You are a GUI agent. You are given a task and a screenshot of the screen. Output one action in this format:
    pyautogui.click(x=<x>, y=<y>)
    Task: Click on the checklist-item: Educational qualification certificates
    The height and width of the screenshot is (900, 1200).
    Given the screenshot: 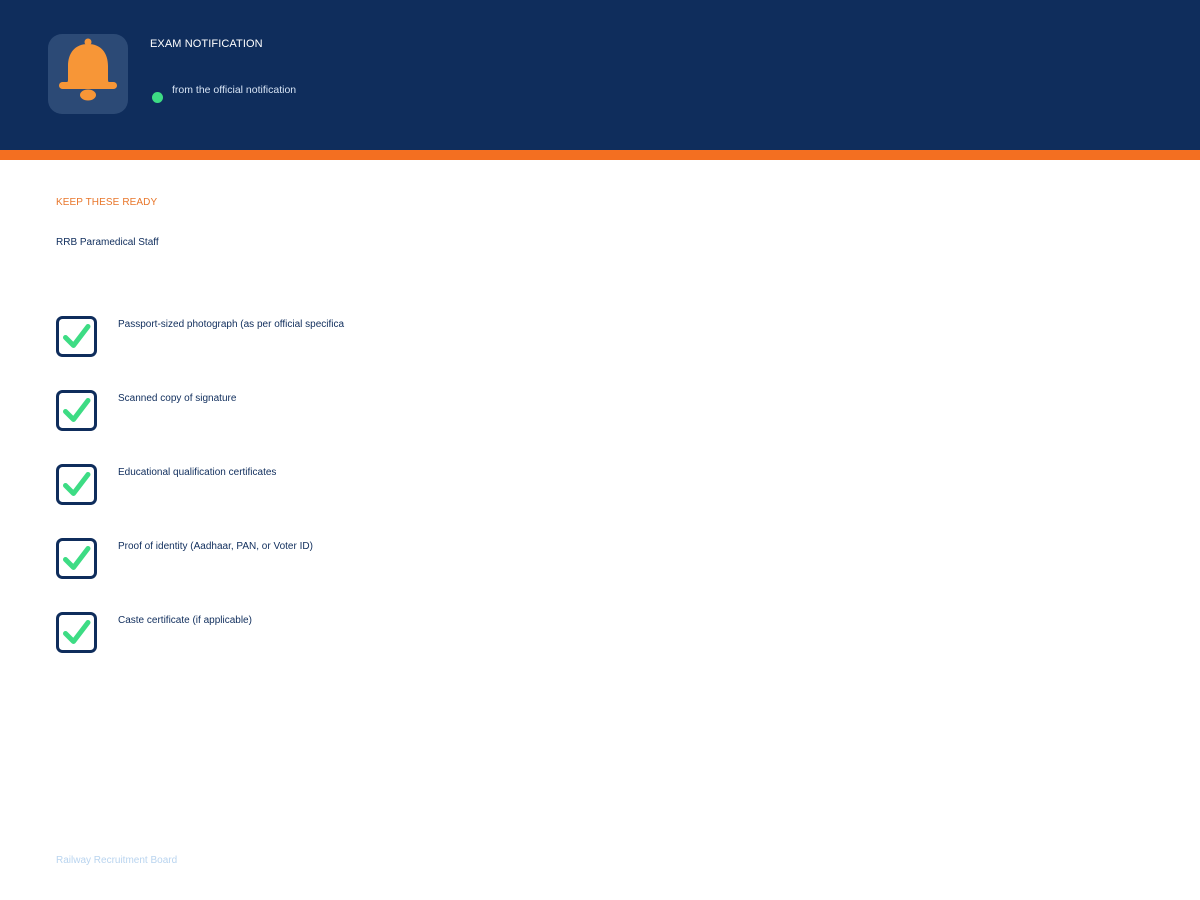 What is the action you would take?
    pyautogui.click(x=456, y=501)
    